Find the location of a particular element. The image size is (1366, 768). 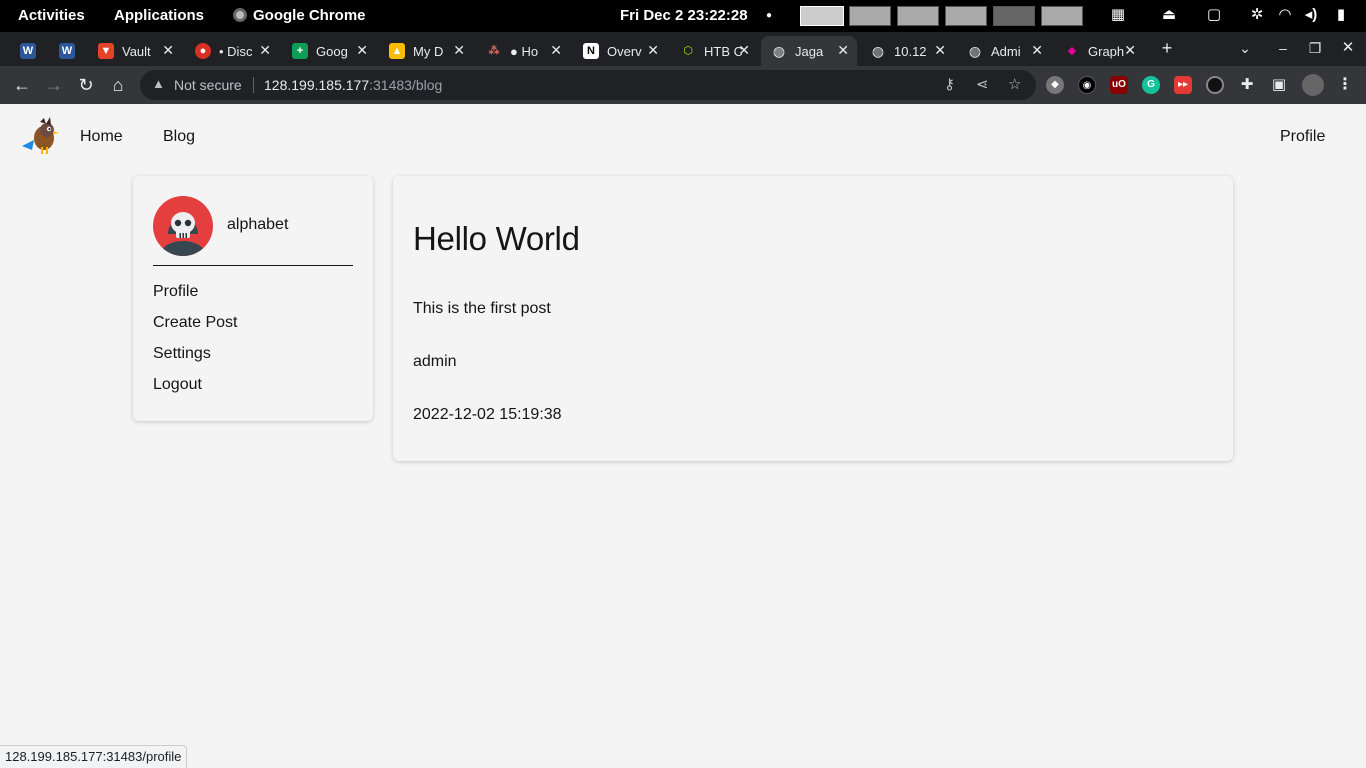

tab-word-1: W is located at coordinates (28, 51).